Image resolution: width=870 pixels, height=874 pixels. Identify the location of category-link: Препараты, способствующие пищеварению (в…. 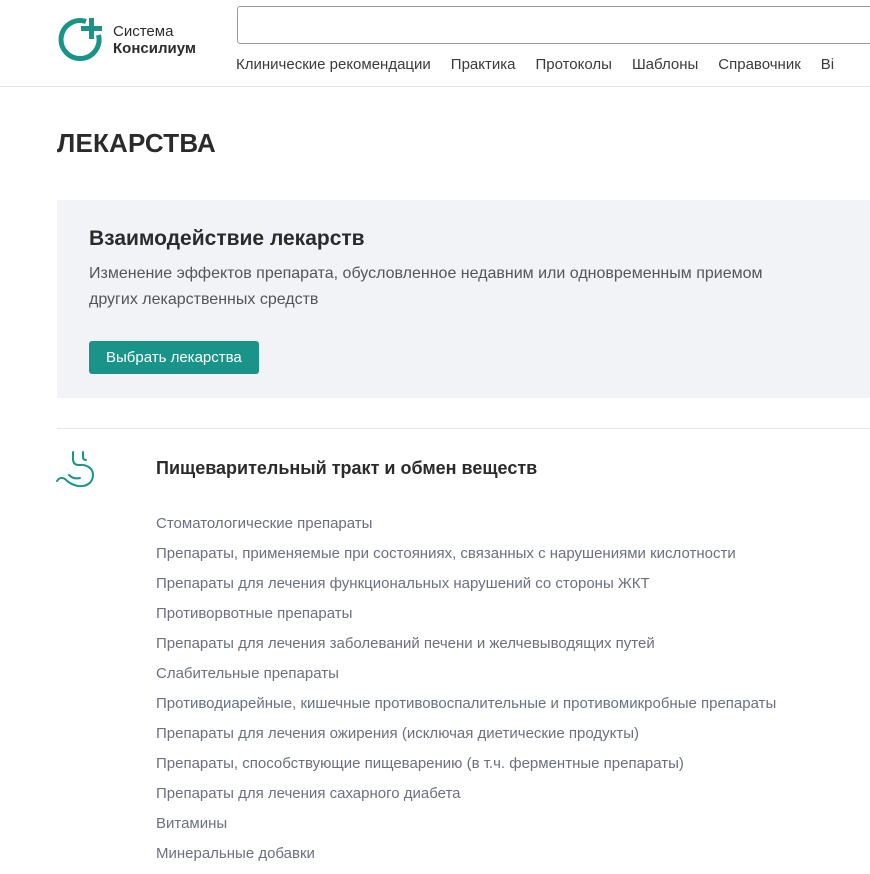
(420, 763).